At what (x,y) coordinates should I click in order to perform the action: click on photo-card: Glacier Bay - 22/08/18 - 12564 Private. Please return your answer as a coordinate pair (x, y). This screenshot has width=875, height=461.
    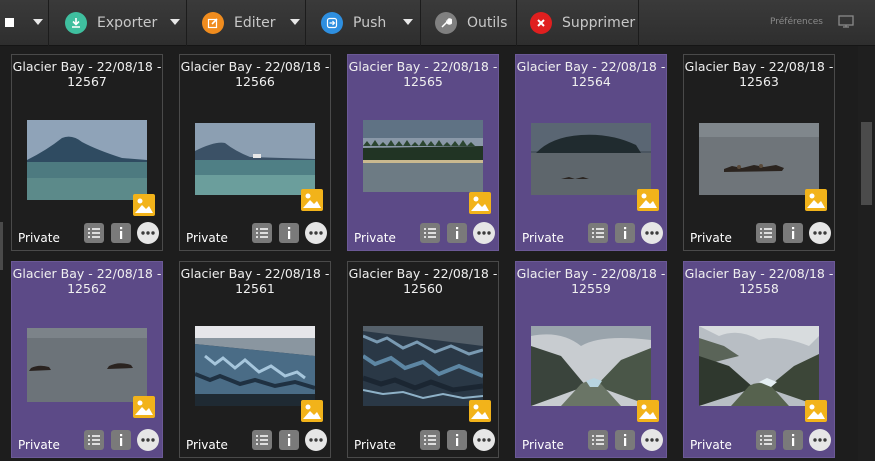
    Looking at the image, I should click on (591, 152).